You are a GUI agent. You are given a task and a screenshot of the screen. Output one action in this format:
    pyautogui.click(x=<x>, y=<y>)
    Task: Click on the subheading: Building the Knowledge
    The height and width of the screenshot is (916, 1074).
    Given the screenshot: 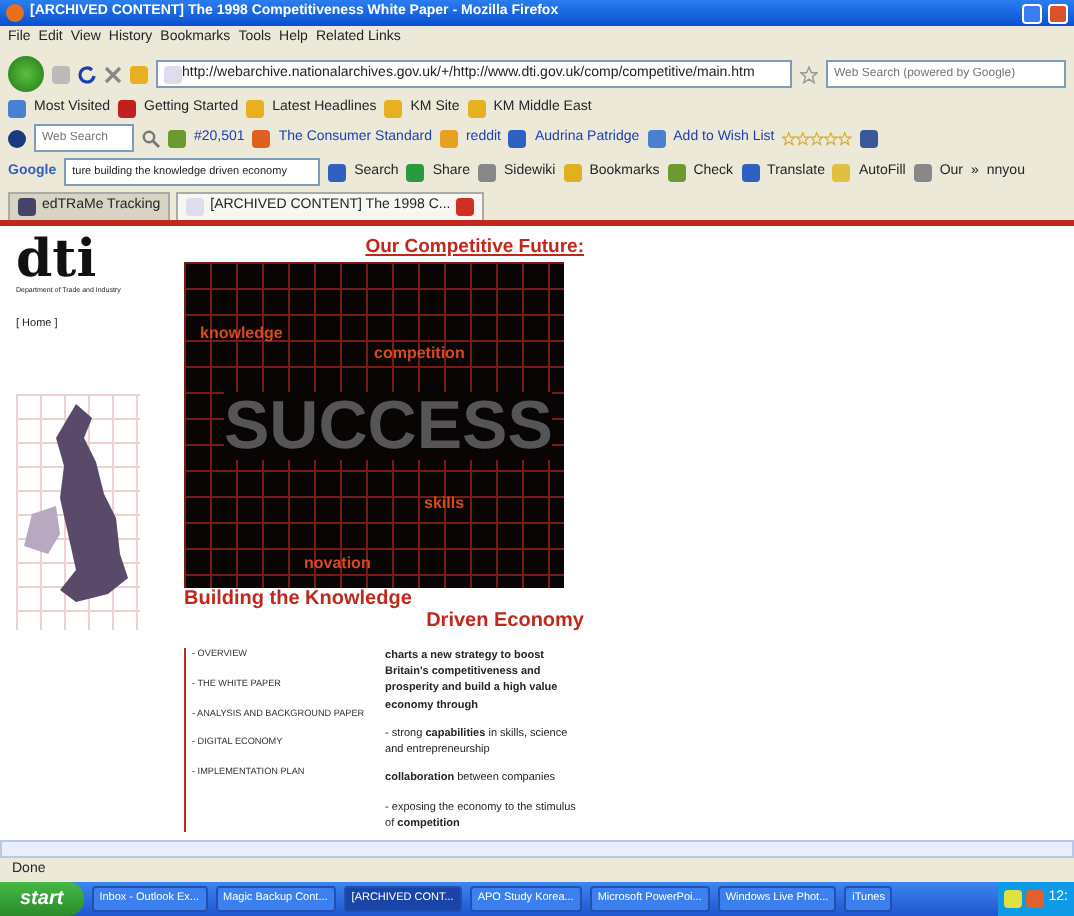 What is the action you would take?
    pyautogui.click(x=299, y=598)
    